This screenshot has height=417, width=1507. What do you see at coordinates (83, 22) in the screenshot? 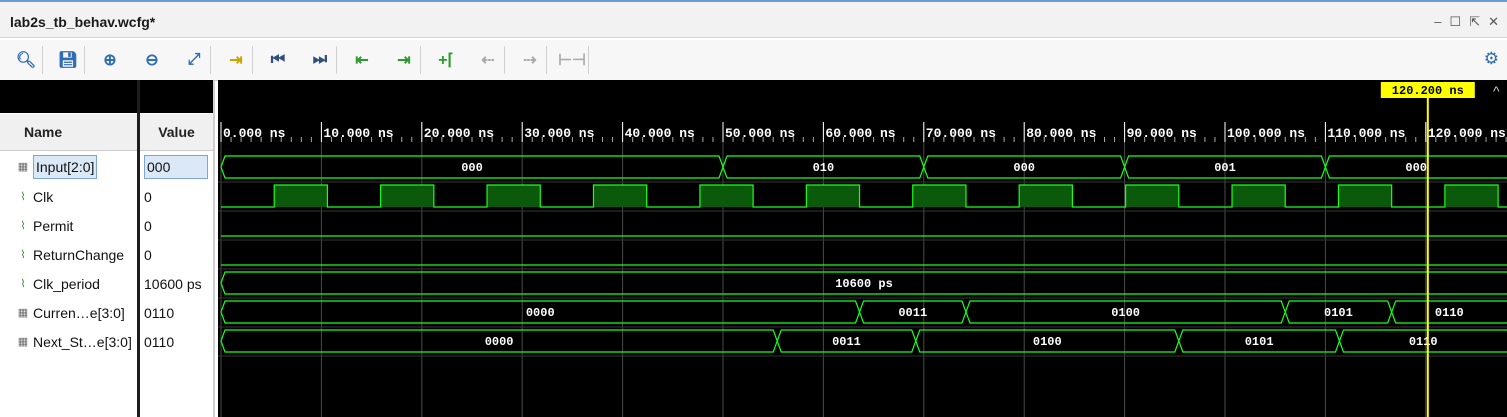
I see `window-title: lab2s_tb_behav.wcfg*` at bounding box center [83, 22].